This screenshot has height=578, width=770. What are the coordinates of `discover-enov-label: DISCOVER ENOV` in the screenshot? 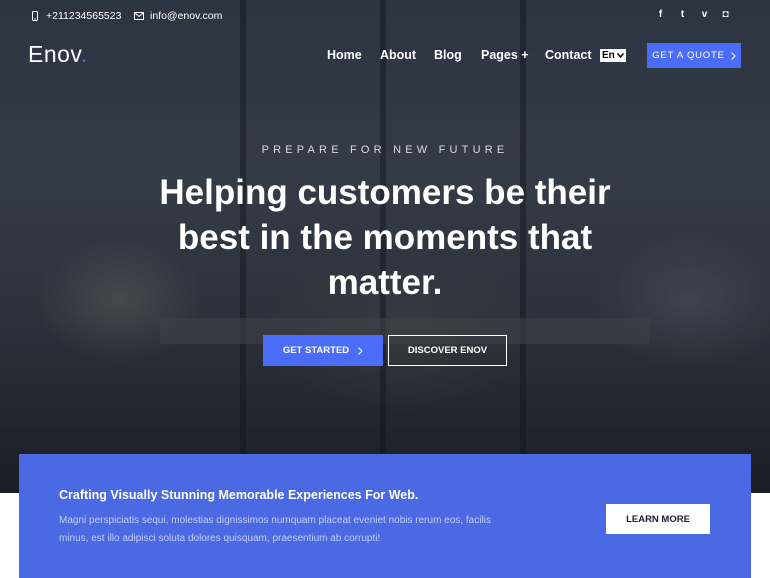 It's located at (447, 350).